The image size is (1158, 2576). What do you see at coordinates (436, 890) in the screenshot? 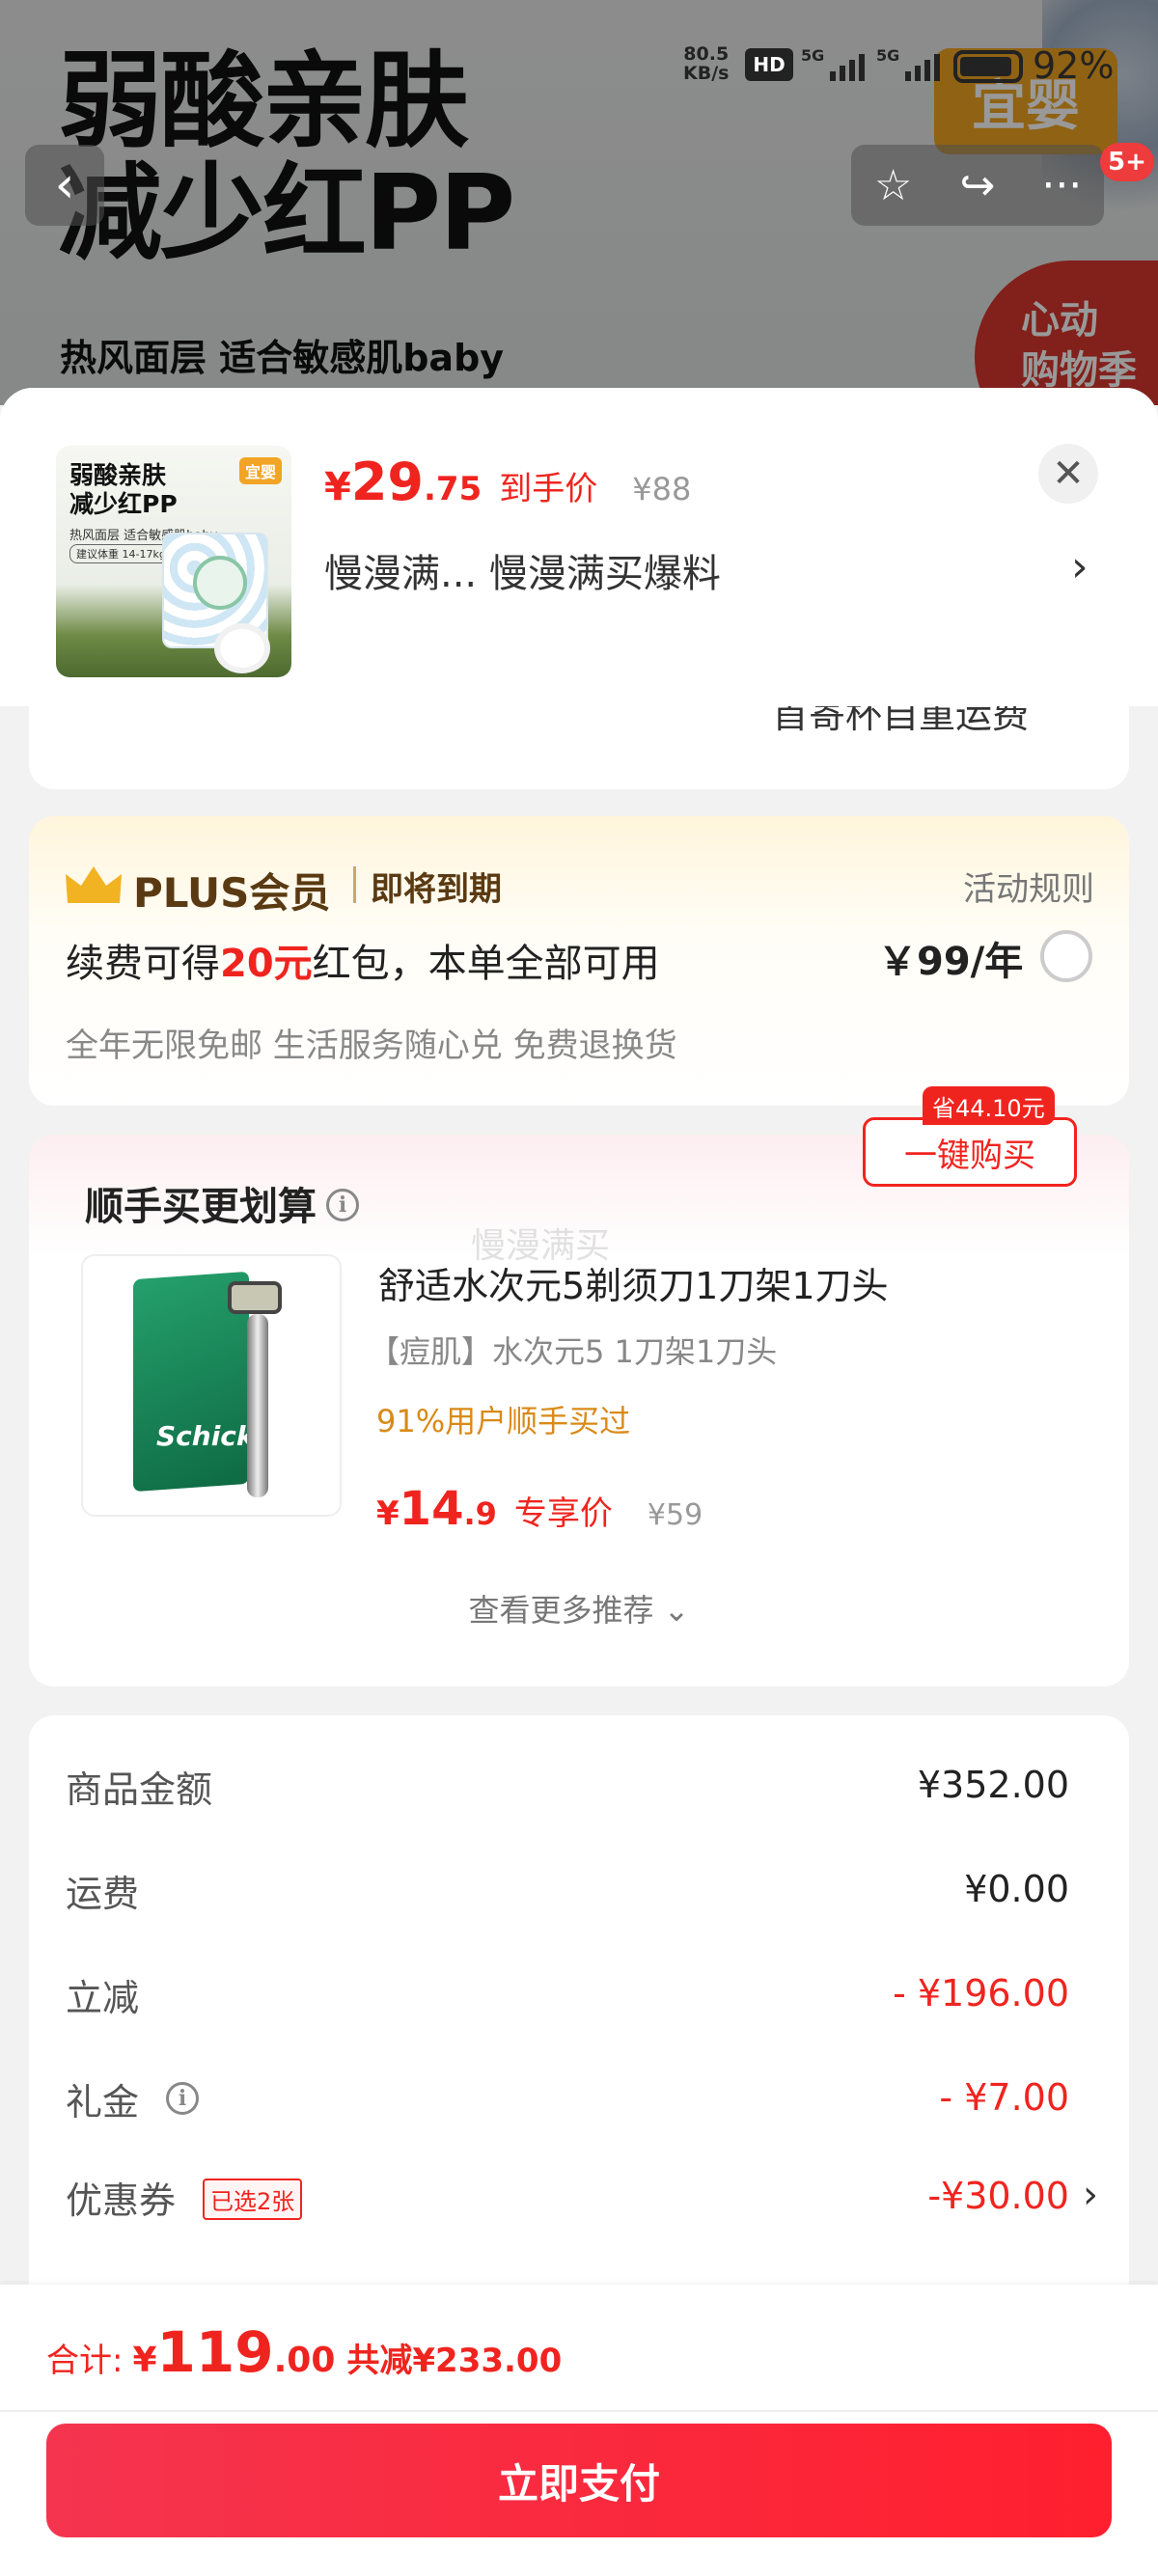
I see `plus-expire-status: 即将到期` at bounding box center [436, 890].